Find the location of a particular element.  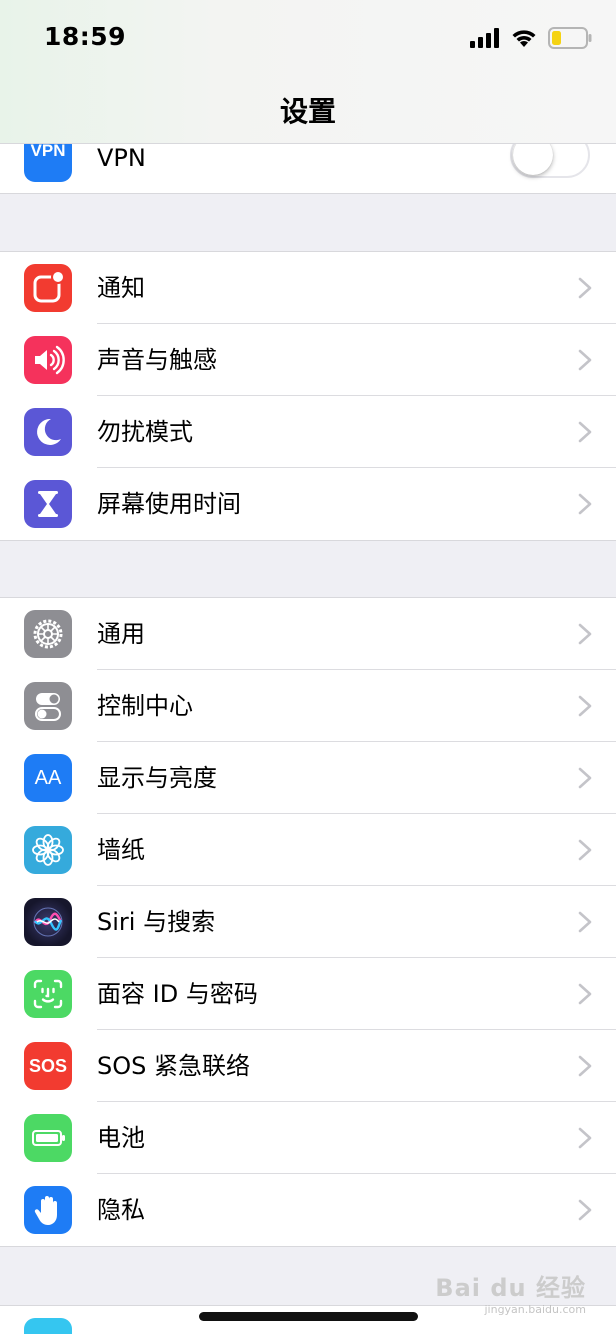

row-label: 面容 ID 与密码 is located at coordinates (177, 994).